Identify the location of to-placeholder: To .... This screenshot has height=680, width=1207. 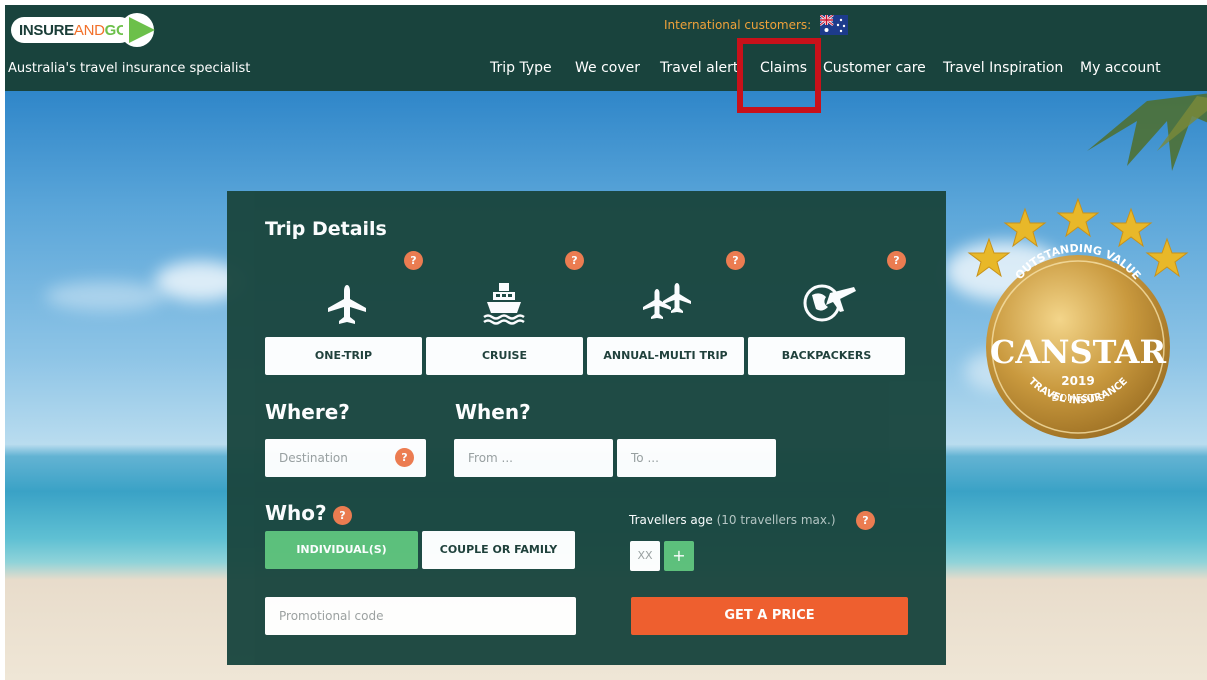
(645, 458).